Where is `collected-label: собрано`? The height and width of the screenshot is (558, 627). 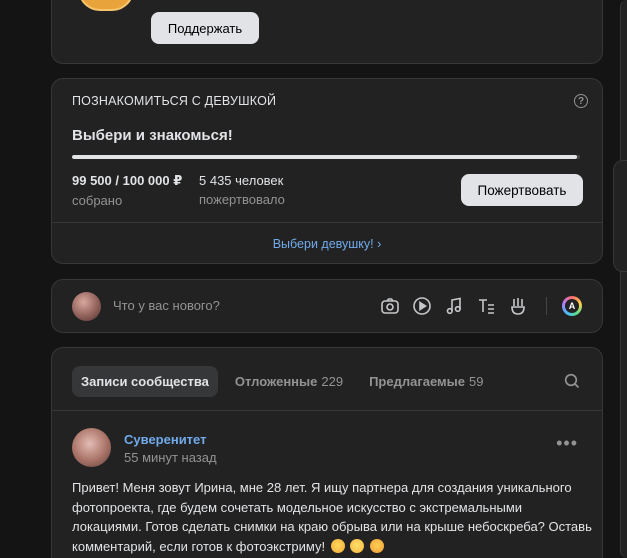
collected-label: собрано is located at coordinates (97, 200).